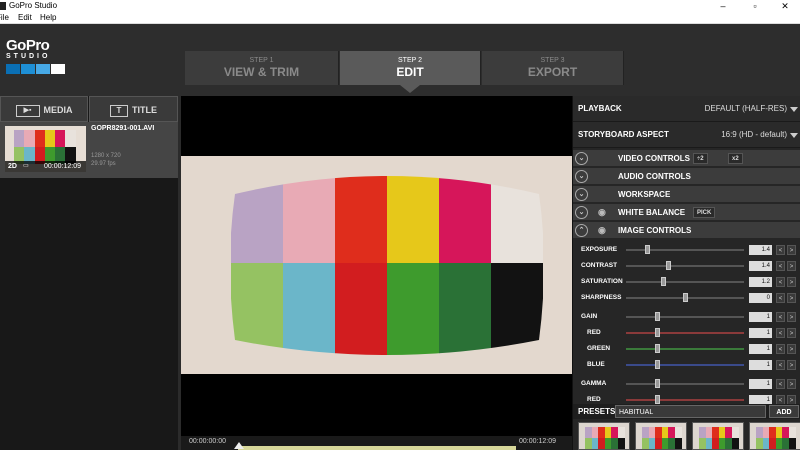 Image resolution: width=800 pixels, height=450 pixels. What do you see at coordinates (686, 212) in the screenshot?
I see `white-balance-section: ⌄ ◉ WHITE BALANCE PICK` at bounding box center [686, 212].